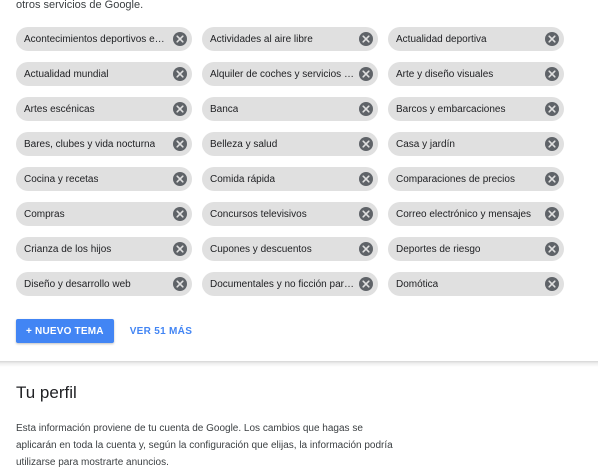  Describe the element at coordinates (451, 109) in the screenshot. I see `topic-chip-label: Barcos y embarcaciones` at that location.